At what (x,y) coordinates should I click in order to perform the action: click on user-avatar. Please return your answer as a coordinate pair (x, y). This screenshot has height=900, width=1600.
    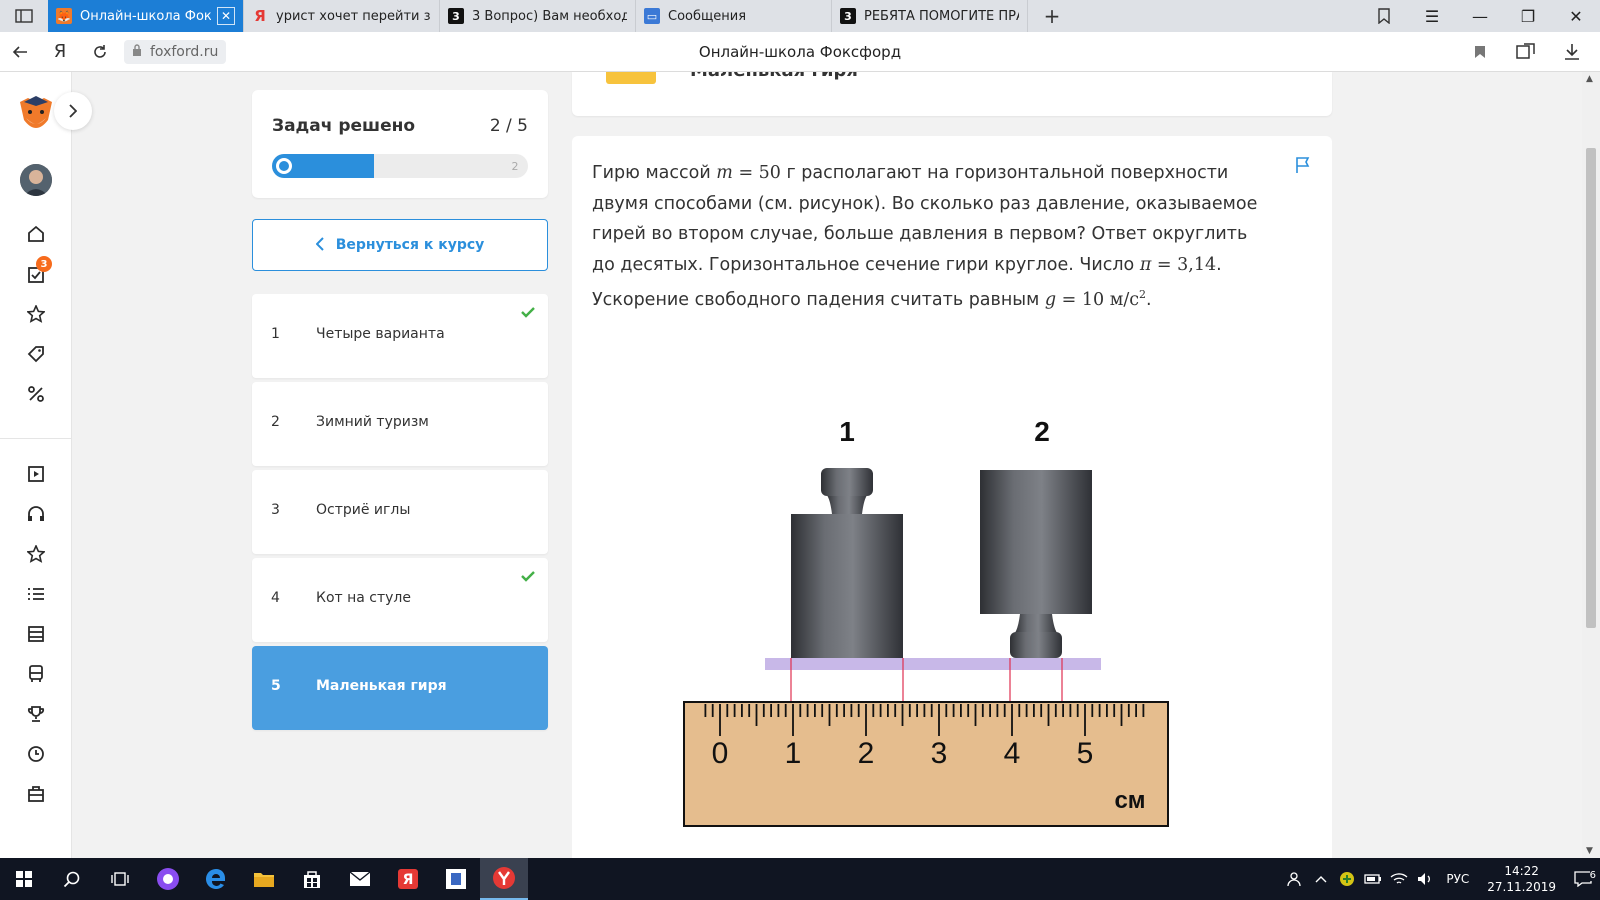
    Looking at the image, I should click on (36, 180).